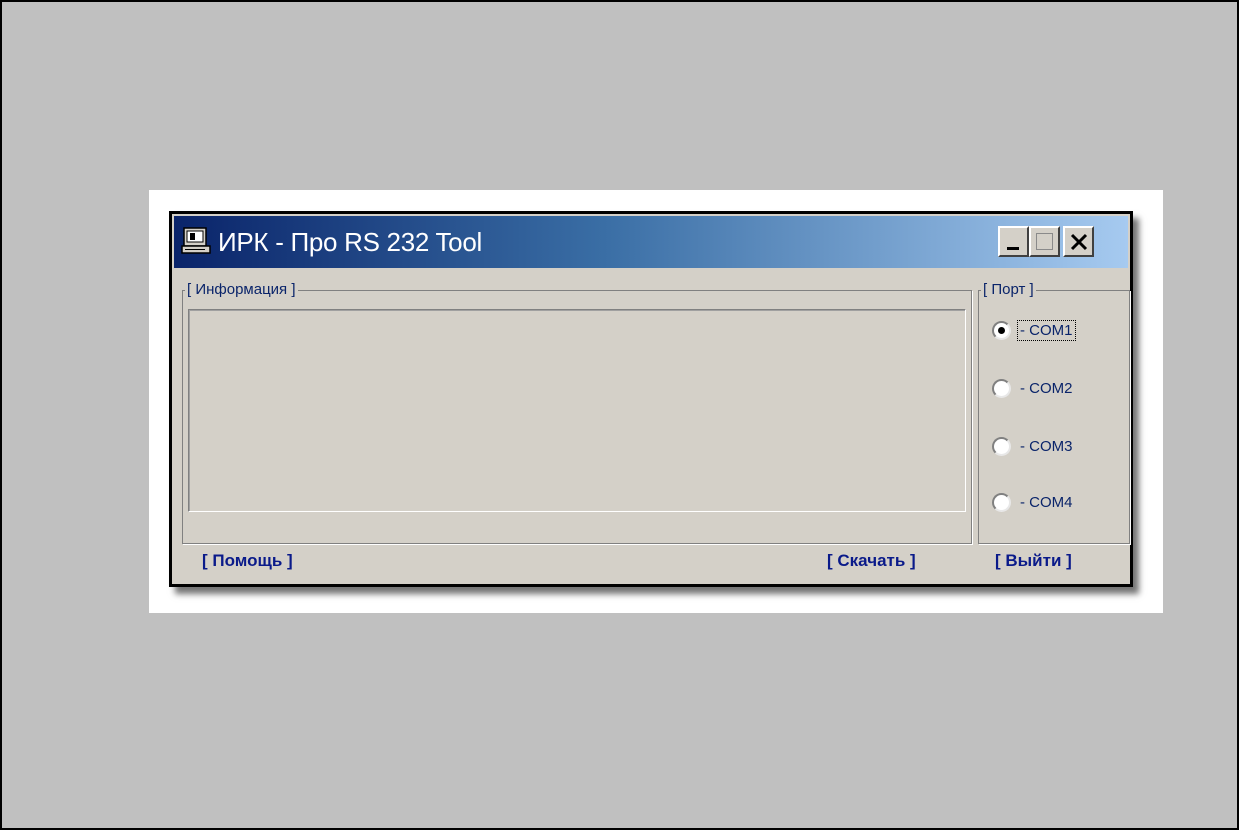 The width and height of the screenshot is (1245, 830). I want to click on port-legend: [ Порт ], so click(1008, 289).